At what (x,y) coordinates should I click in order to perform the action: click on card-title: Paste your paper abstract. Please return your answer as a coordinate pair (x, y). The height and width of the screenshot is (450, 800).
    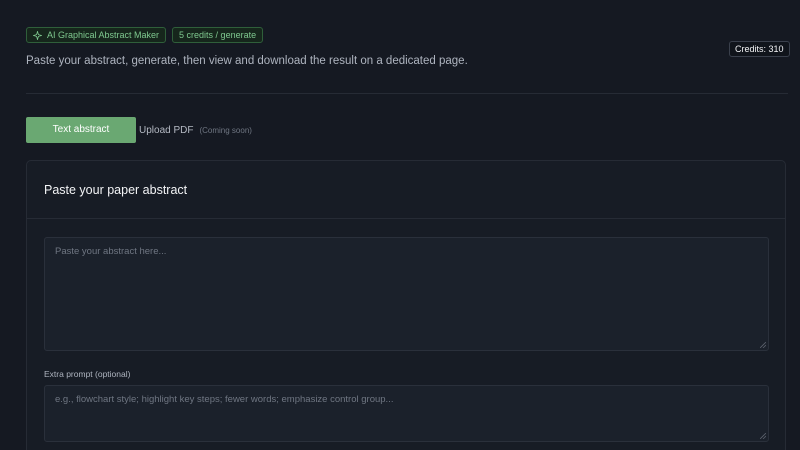
    Looking at the image, I should click on (116, 189).